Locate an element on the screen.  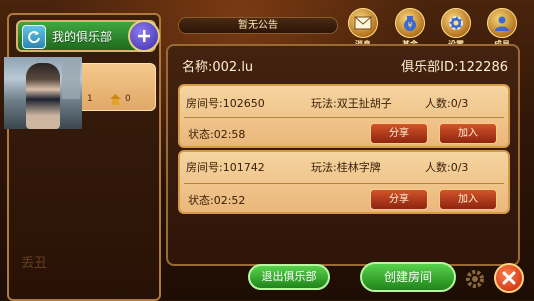
room-status: 状态:02:58 is located at coordinates (217, 134).